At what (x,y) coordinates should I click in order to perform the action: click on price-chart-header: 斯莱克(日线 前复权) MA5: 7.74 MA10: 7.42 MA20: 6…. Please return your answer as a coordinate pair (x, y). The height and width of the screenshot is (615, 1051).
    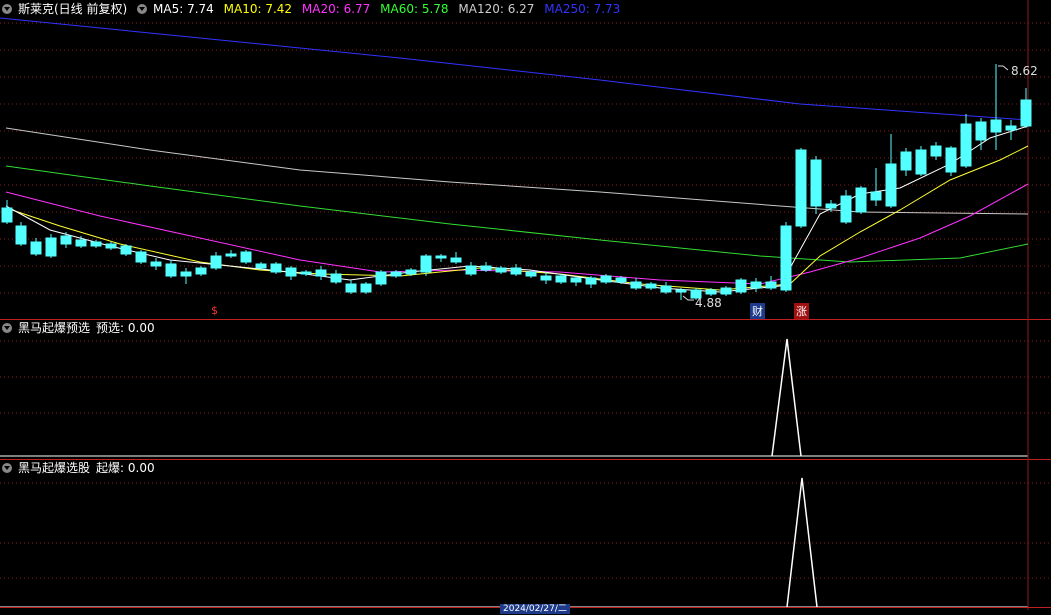
    Looking at the image, I should click on (314, 9).